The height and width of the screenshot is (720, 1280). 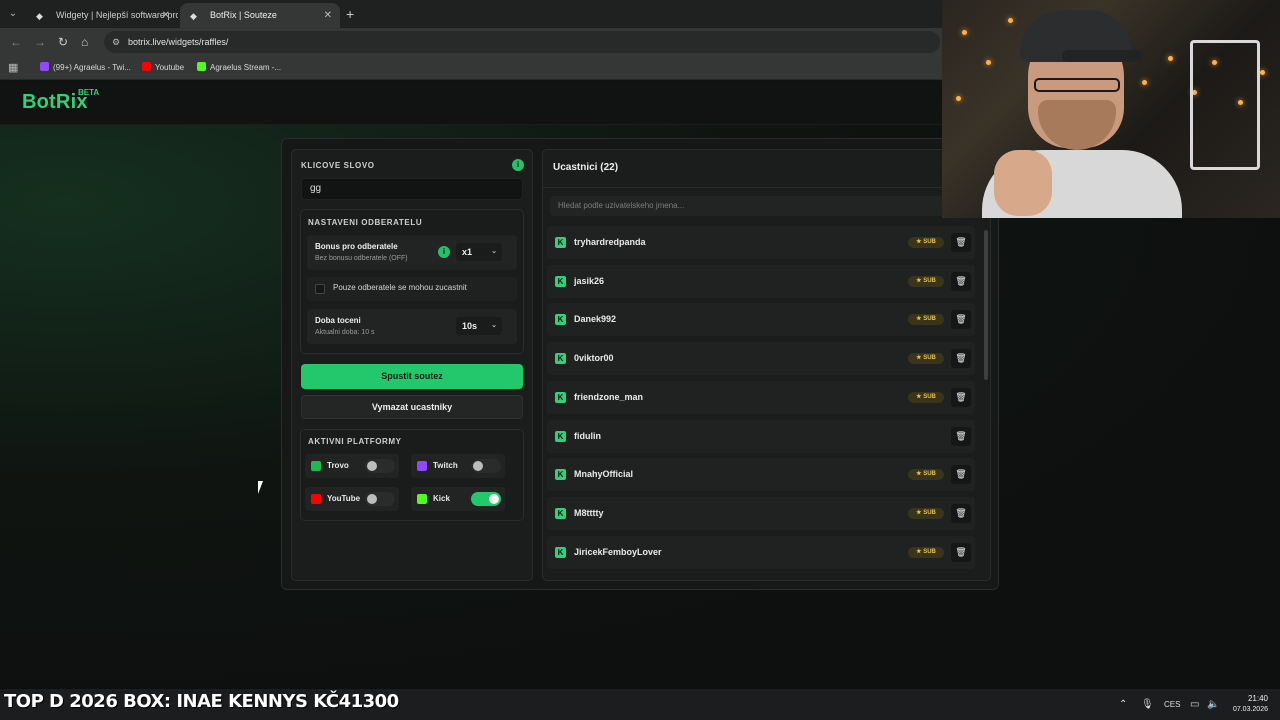 What do you see at coordinates (146, 66) in the screenshot?
I see `youtube-icon` at bounding box center [146, 66].